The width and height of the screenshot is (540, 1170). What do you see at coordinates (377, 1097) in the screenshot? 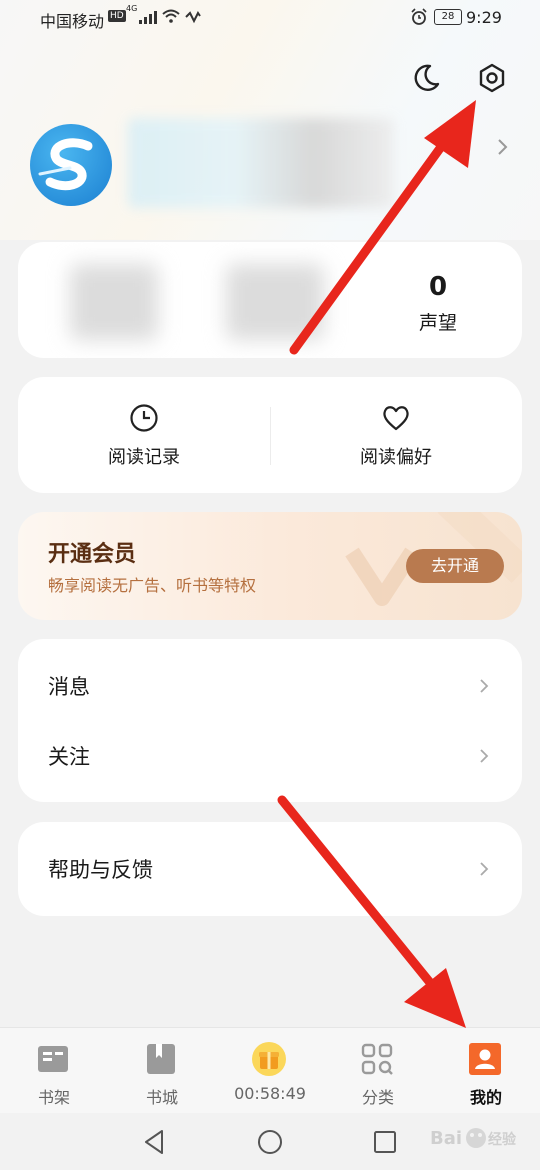
I see `tab-label: 分类` at bounding box center [377, 1097].